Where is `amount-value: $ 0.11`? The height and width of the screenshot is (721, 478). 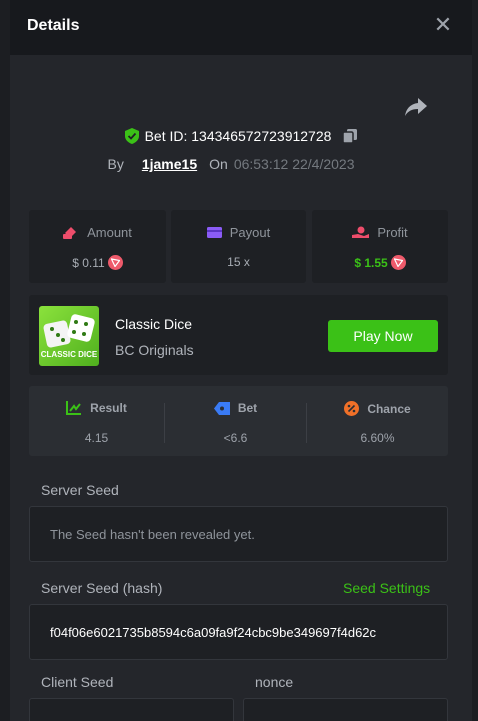 amount-value: $ 0.11 is located at coordinates (88, 262).